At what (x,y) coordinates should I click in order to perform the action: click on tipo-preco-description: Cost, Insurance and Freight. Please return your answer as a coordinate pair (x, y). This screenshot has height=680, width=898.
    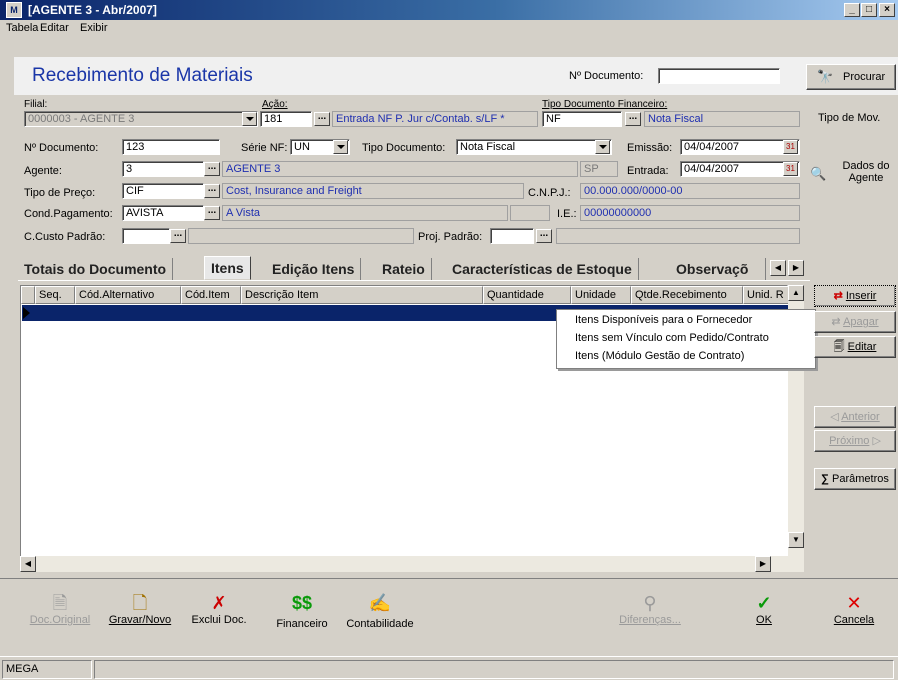
    Looking at the image, I should click on (373, 191).